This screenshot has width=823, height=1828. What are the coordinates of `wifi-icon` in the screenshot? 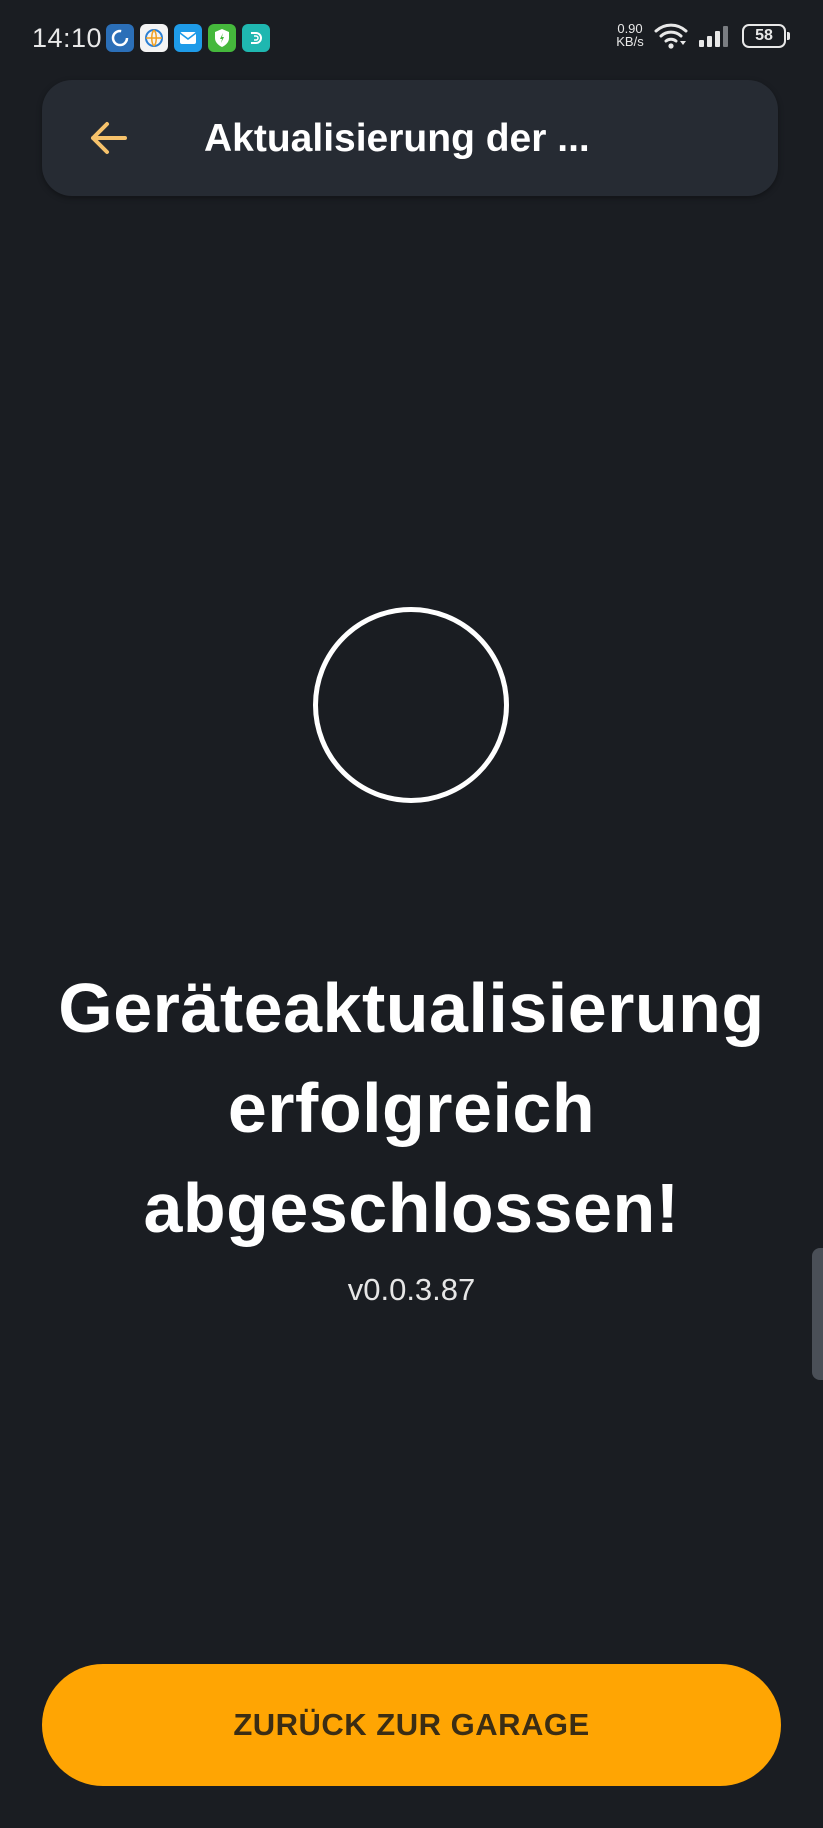 It's located at (671, 38).